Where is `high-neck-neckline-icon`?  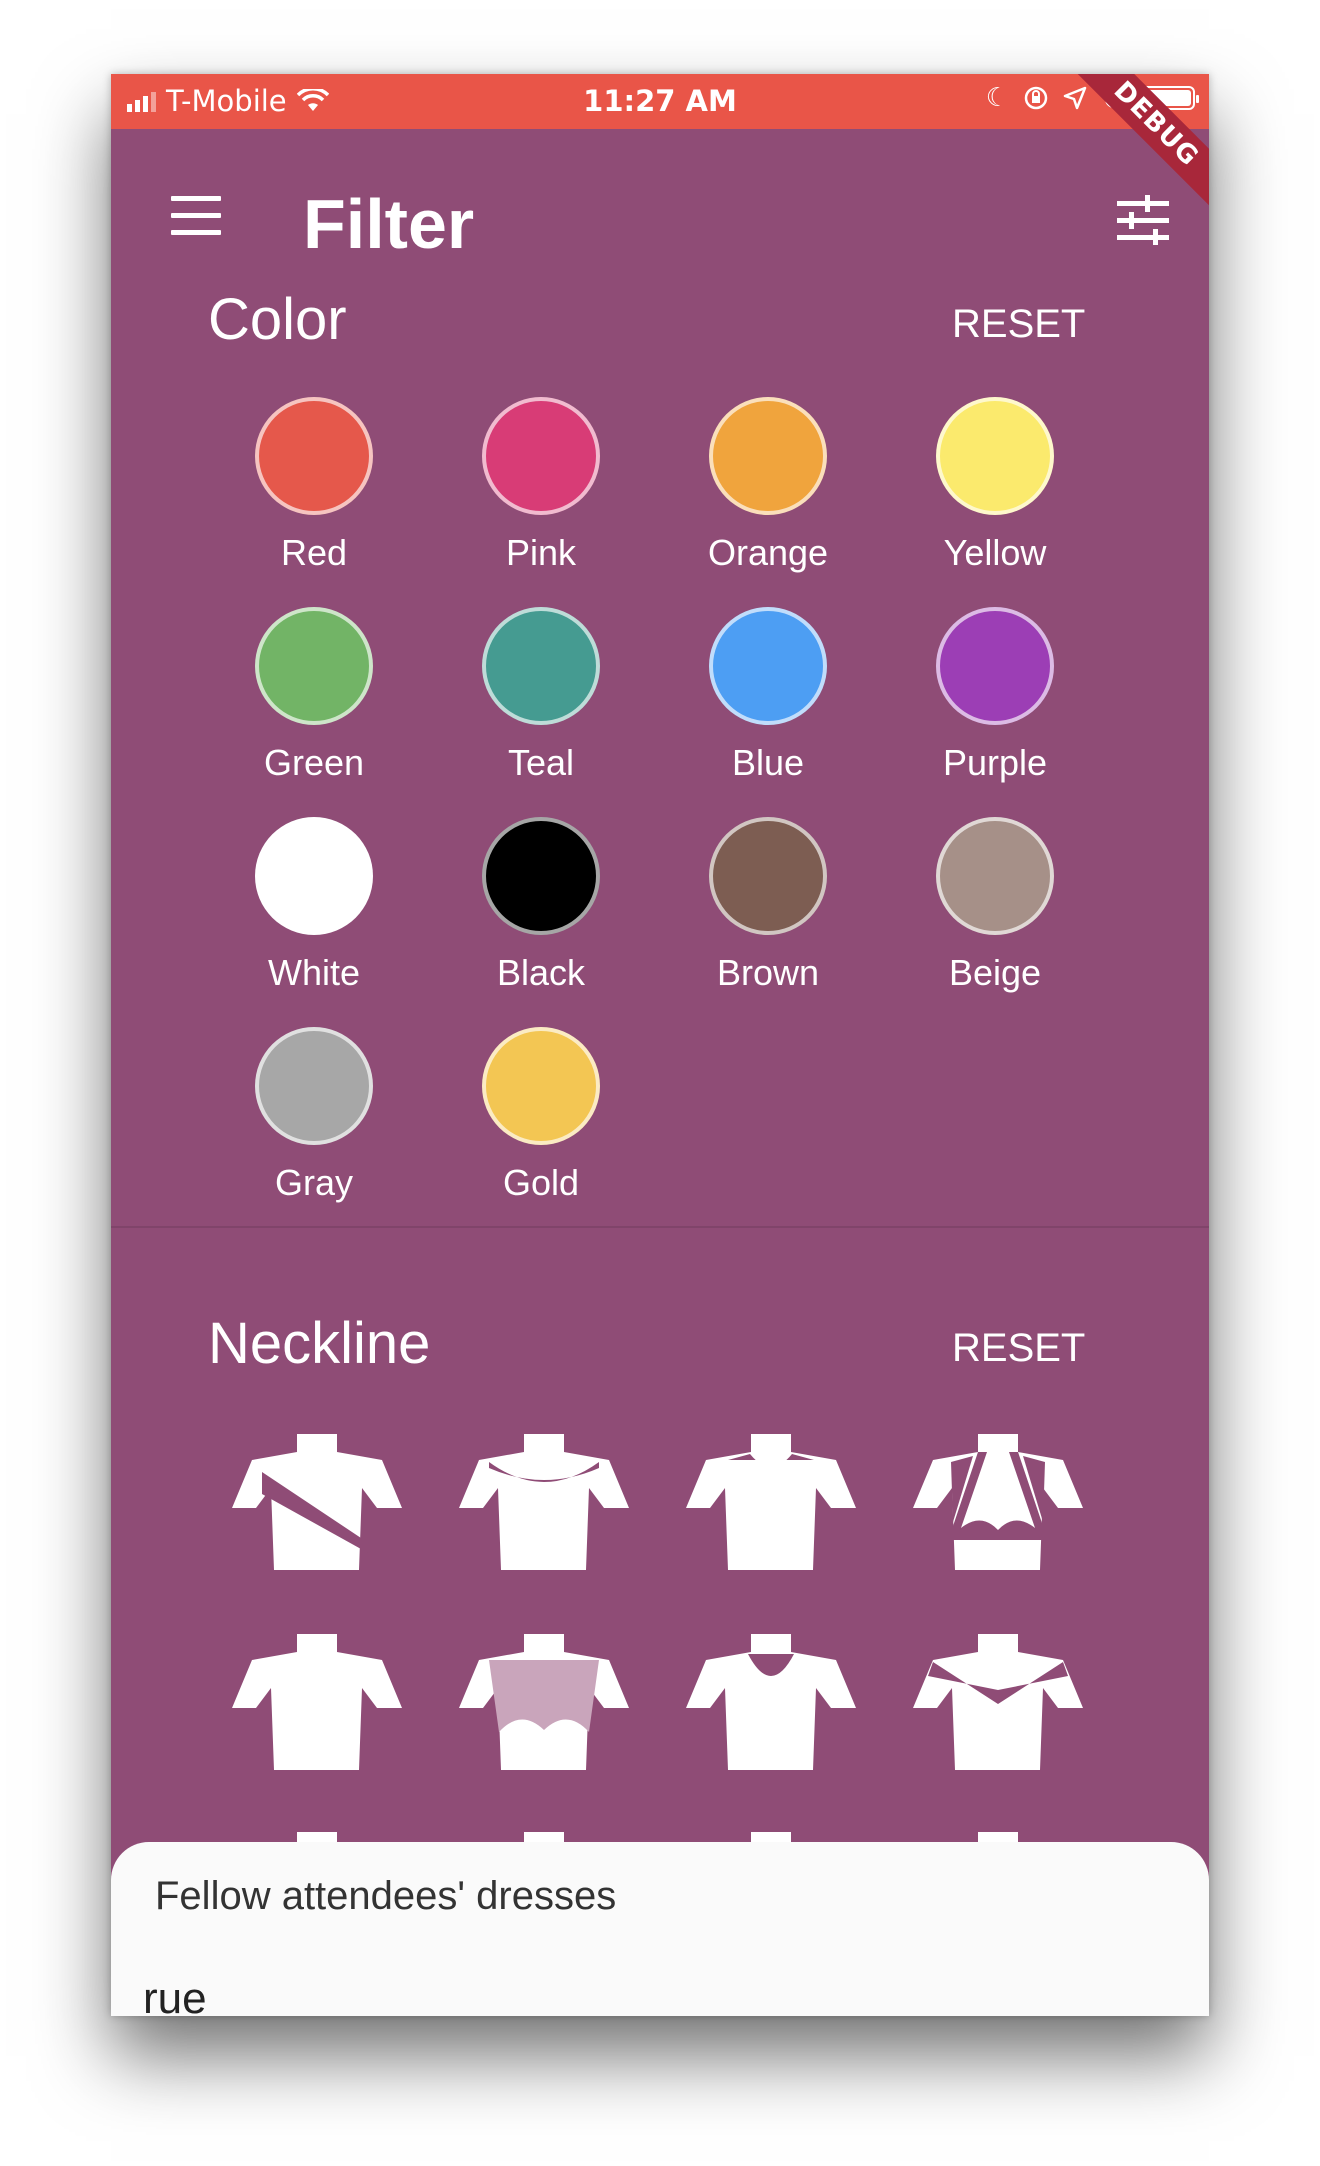 high-neck-neckline-icon is located at coordinates (317, 1702).